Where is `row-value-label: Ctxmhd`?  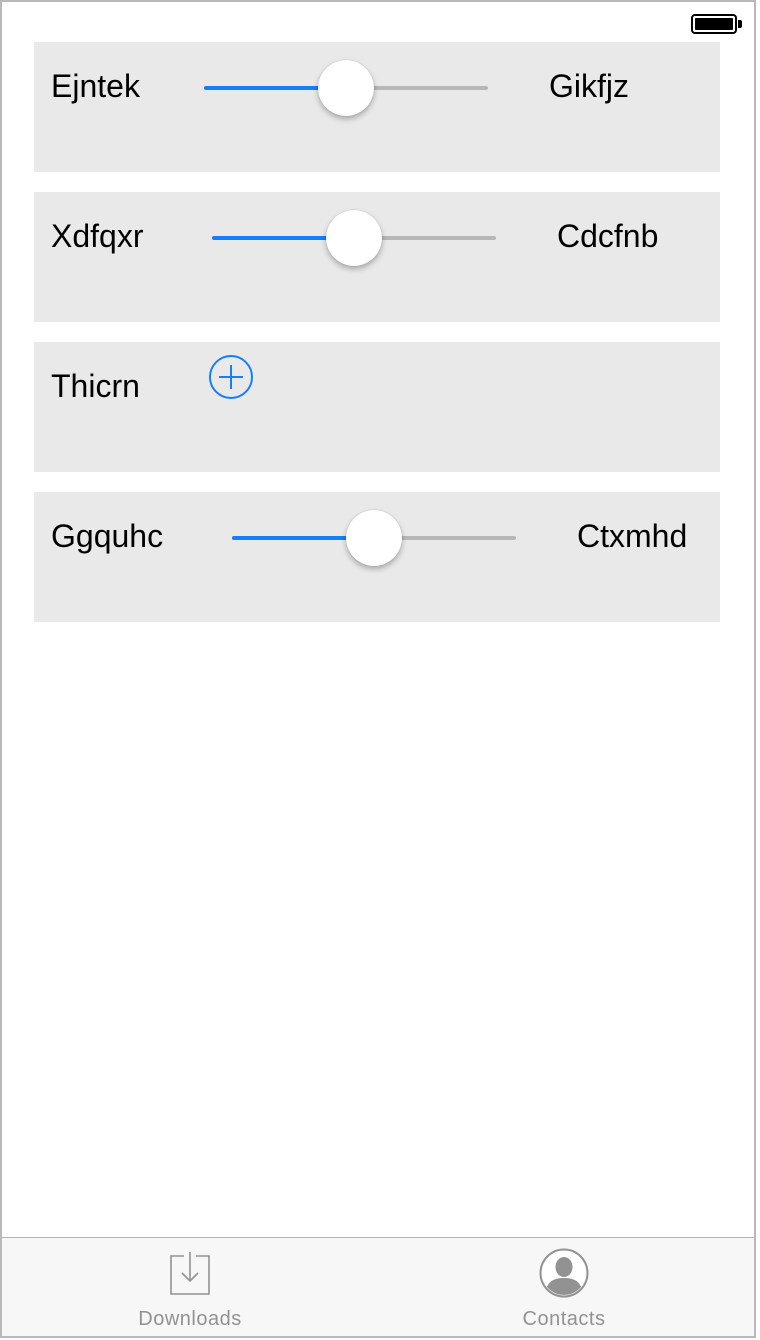 row-value-label: Ctxmhd is located at coordinates (632, 536).